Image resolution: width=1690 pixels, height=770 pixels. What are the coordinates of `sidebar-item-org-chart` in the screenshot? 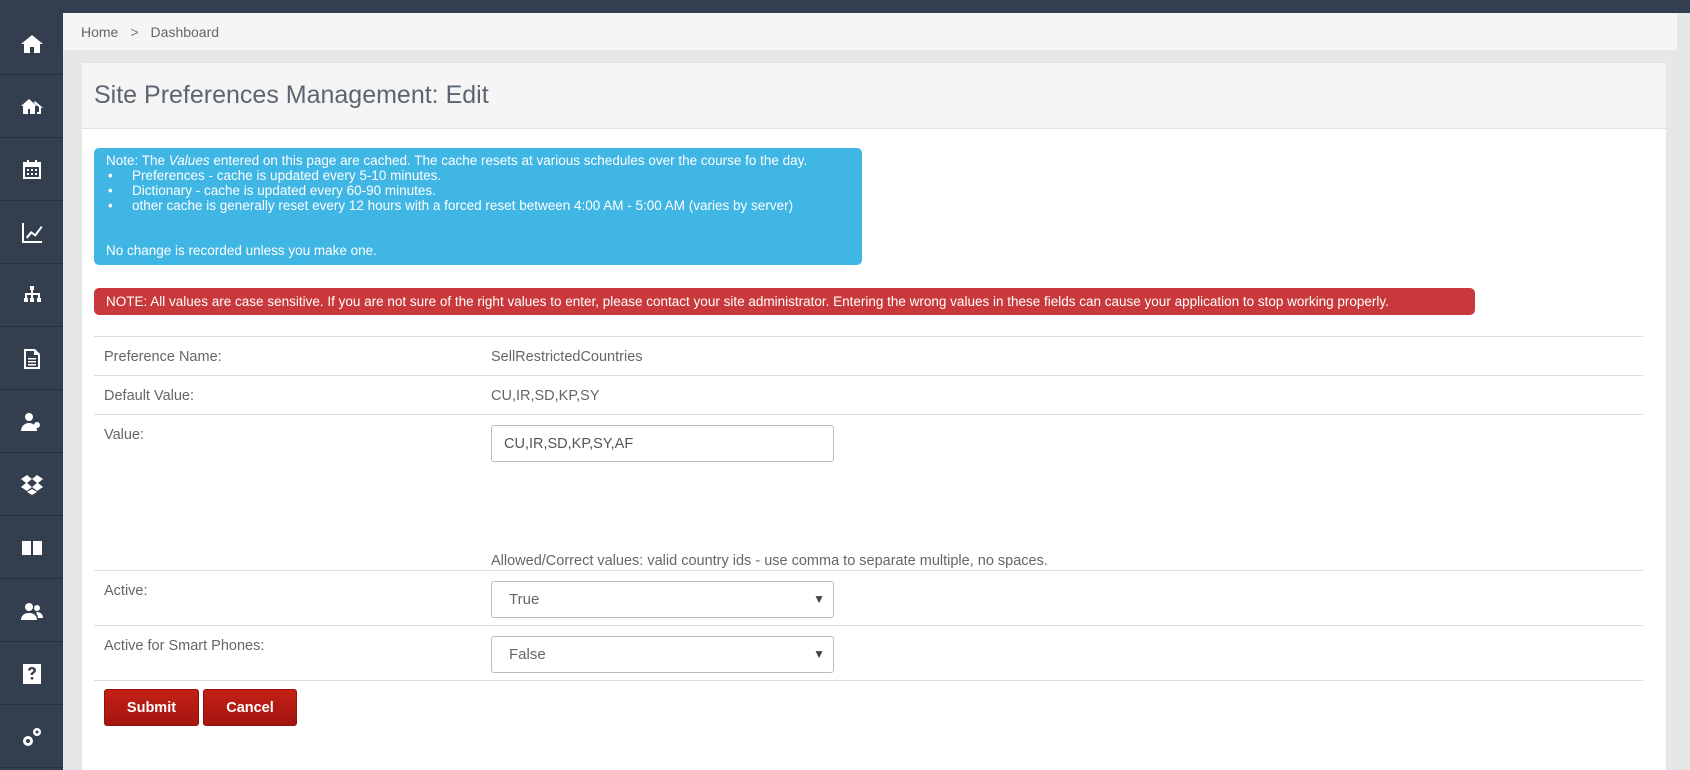 It's located at (31, 296).